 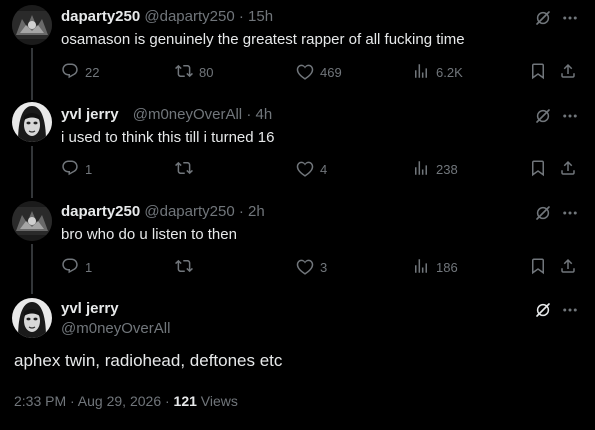 I want to click on views-label: Views, so click(x=217, y=401).